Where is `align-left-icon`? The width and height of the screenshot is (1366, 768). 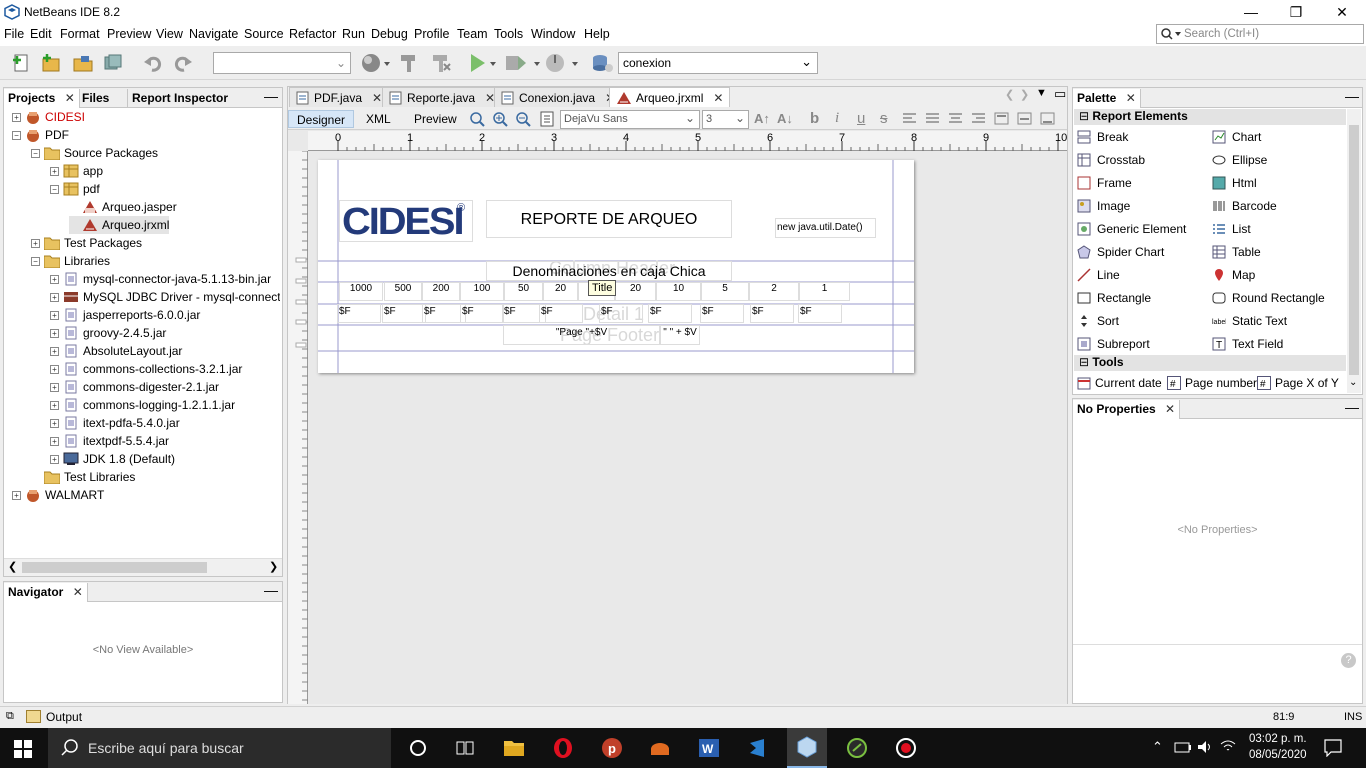 align-left-icon is located at coordinates (910, 119).